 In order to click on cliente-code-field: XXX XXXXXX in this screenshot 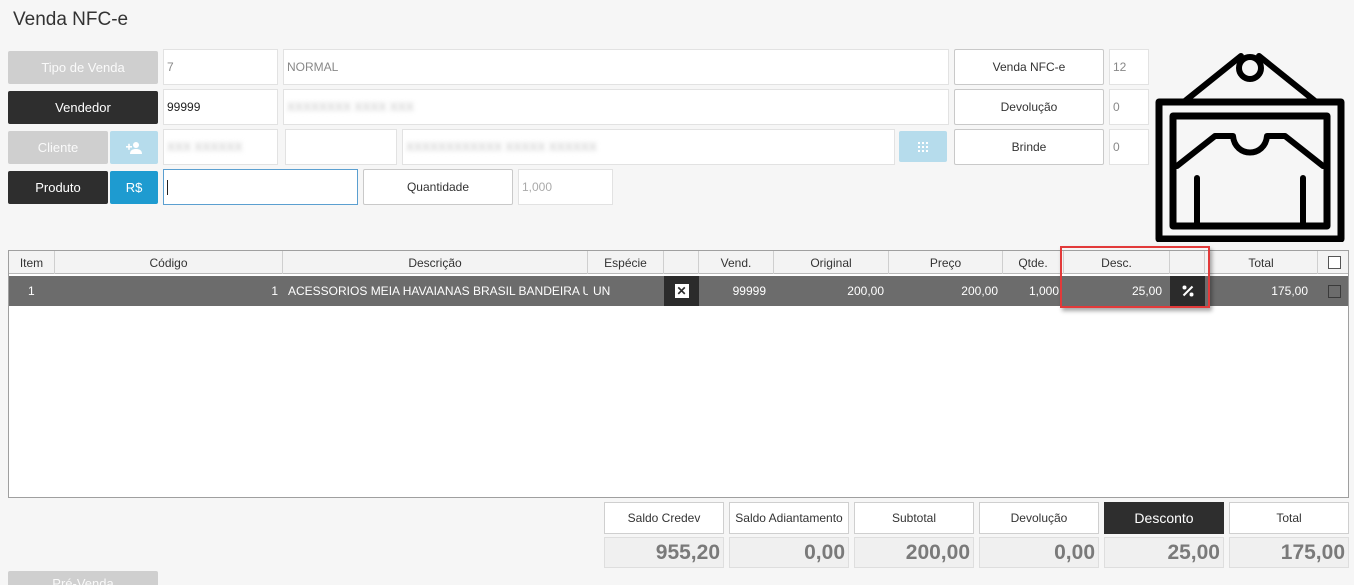, I will do `click(220, 147)`.